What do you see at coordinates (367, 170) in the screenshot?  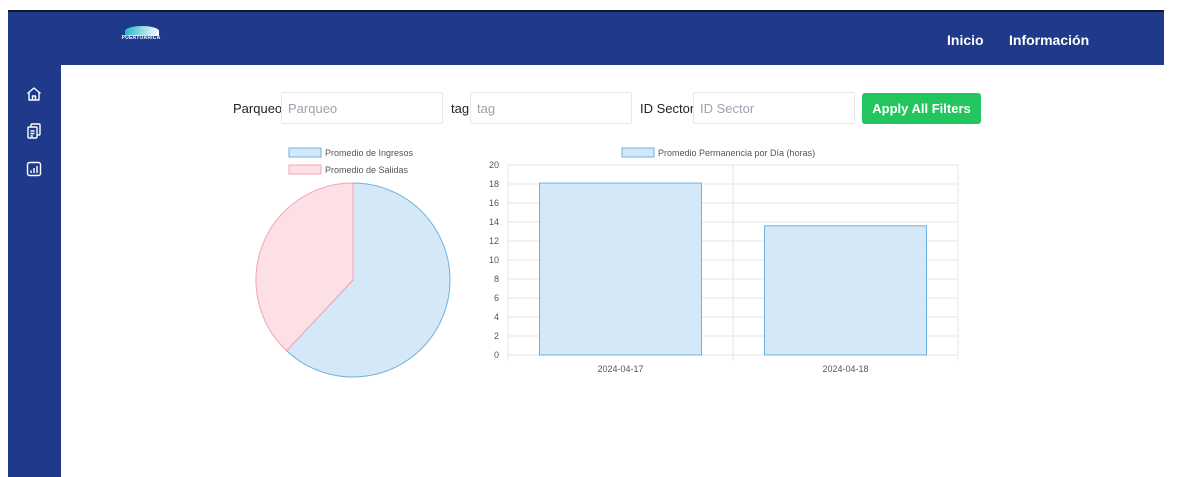 I see `pie-legend-label: Promedio de Salidas` at bounding box center [367, 170].